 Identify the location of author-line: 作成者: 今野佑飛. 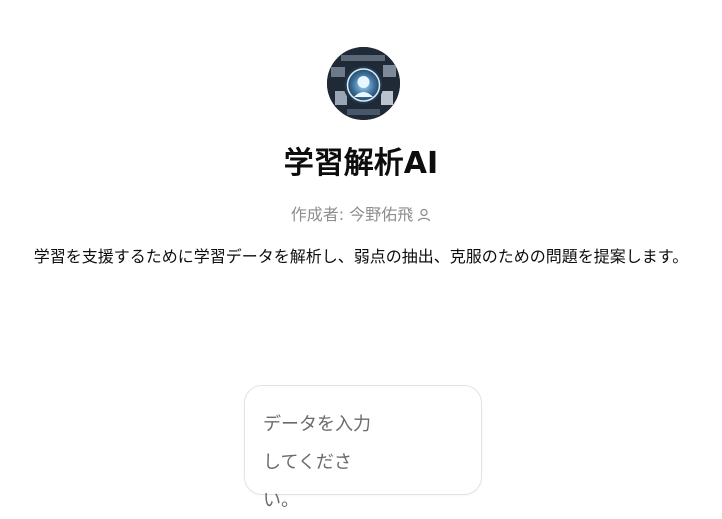
(361, 216).